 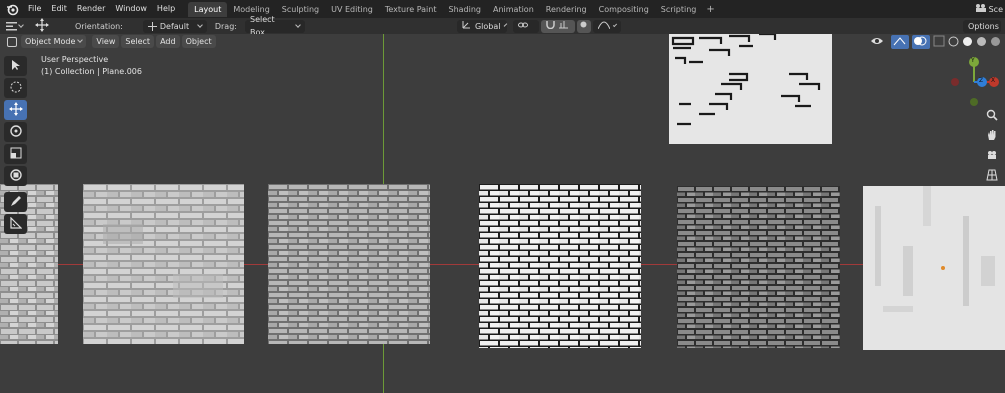 I want to click on pivot-dropdown, so click(x=525, y=26).